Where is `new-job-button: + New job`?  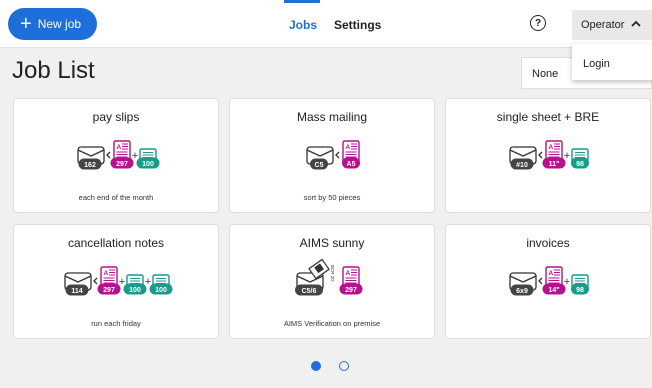
new-job-button: + New job is located at coordinates (52, 24).